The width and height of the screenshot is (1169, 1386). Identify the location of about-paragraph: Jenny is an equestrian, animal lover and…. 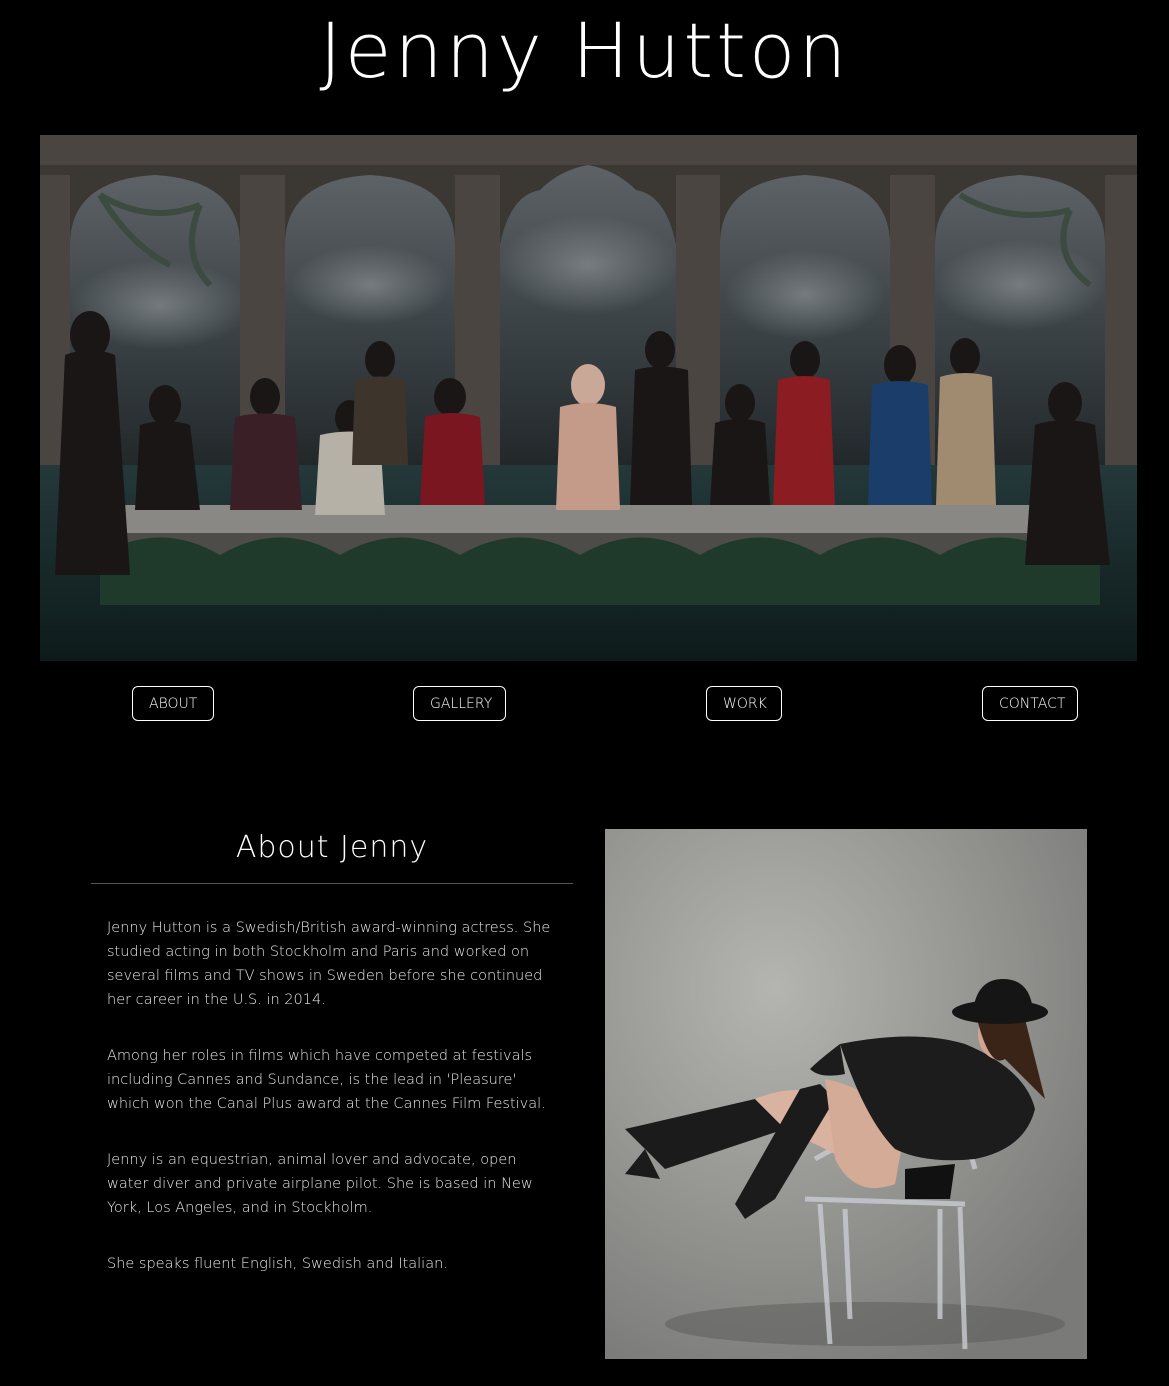
(320, 1184).